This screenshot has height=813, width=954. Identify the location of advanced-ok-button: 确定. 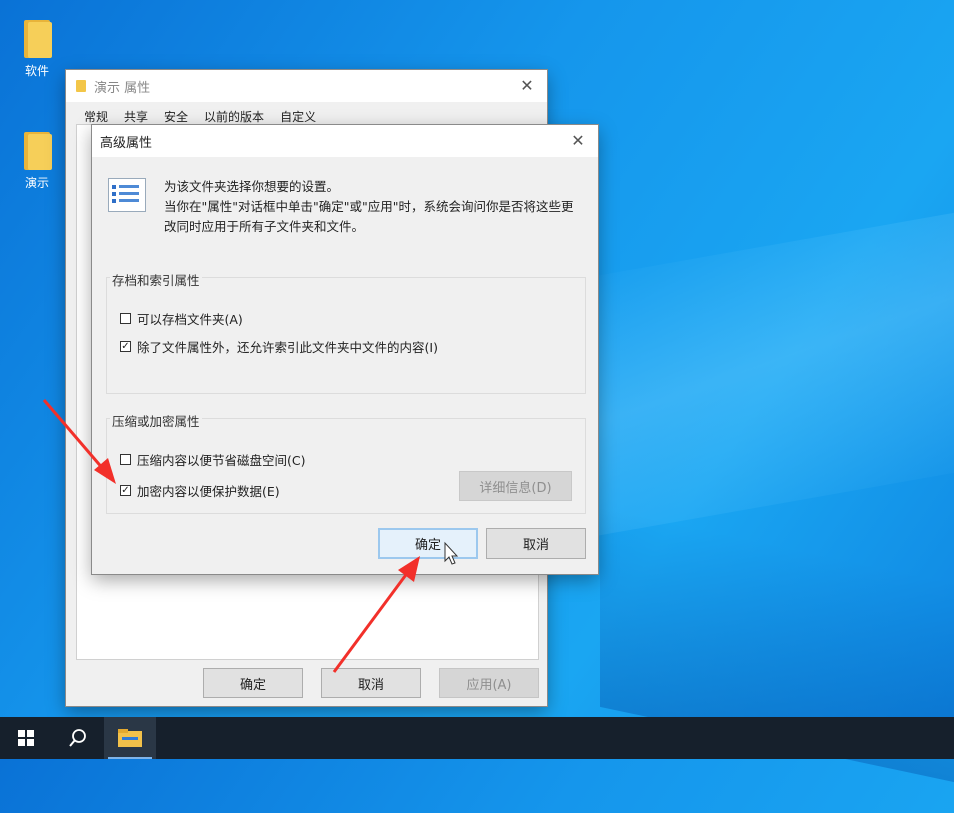
(428, 543).